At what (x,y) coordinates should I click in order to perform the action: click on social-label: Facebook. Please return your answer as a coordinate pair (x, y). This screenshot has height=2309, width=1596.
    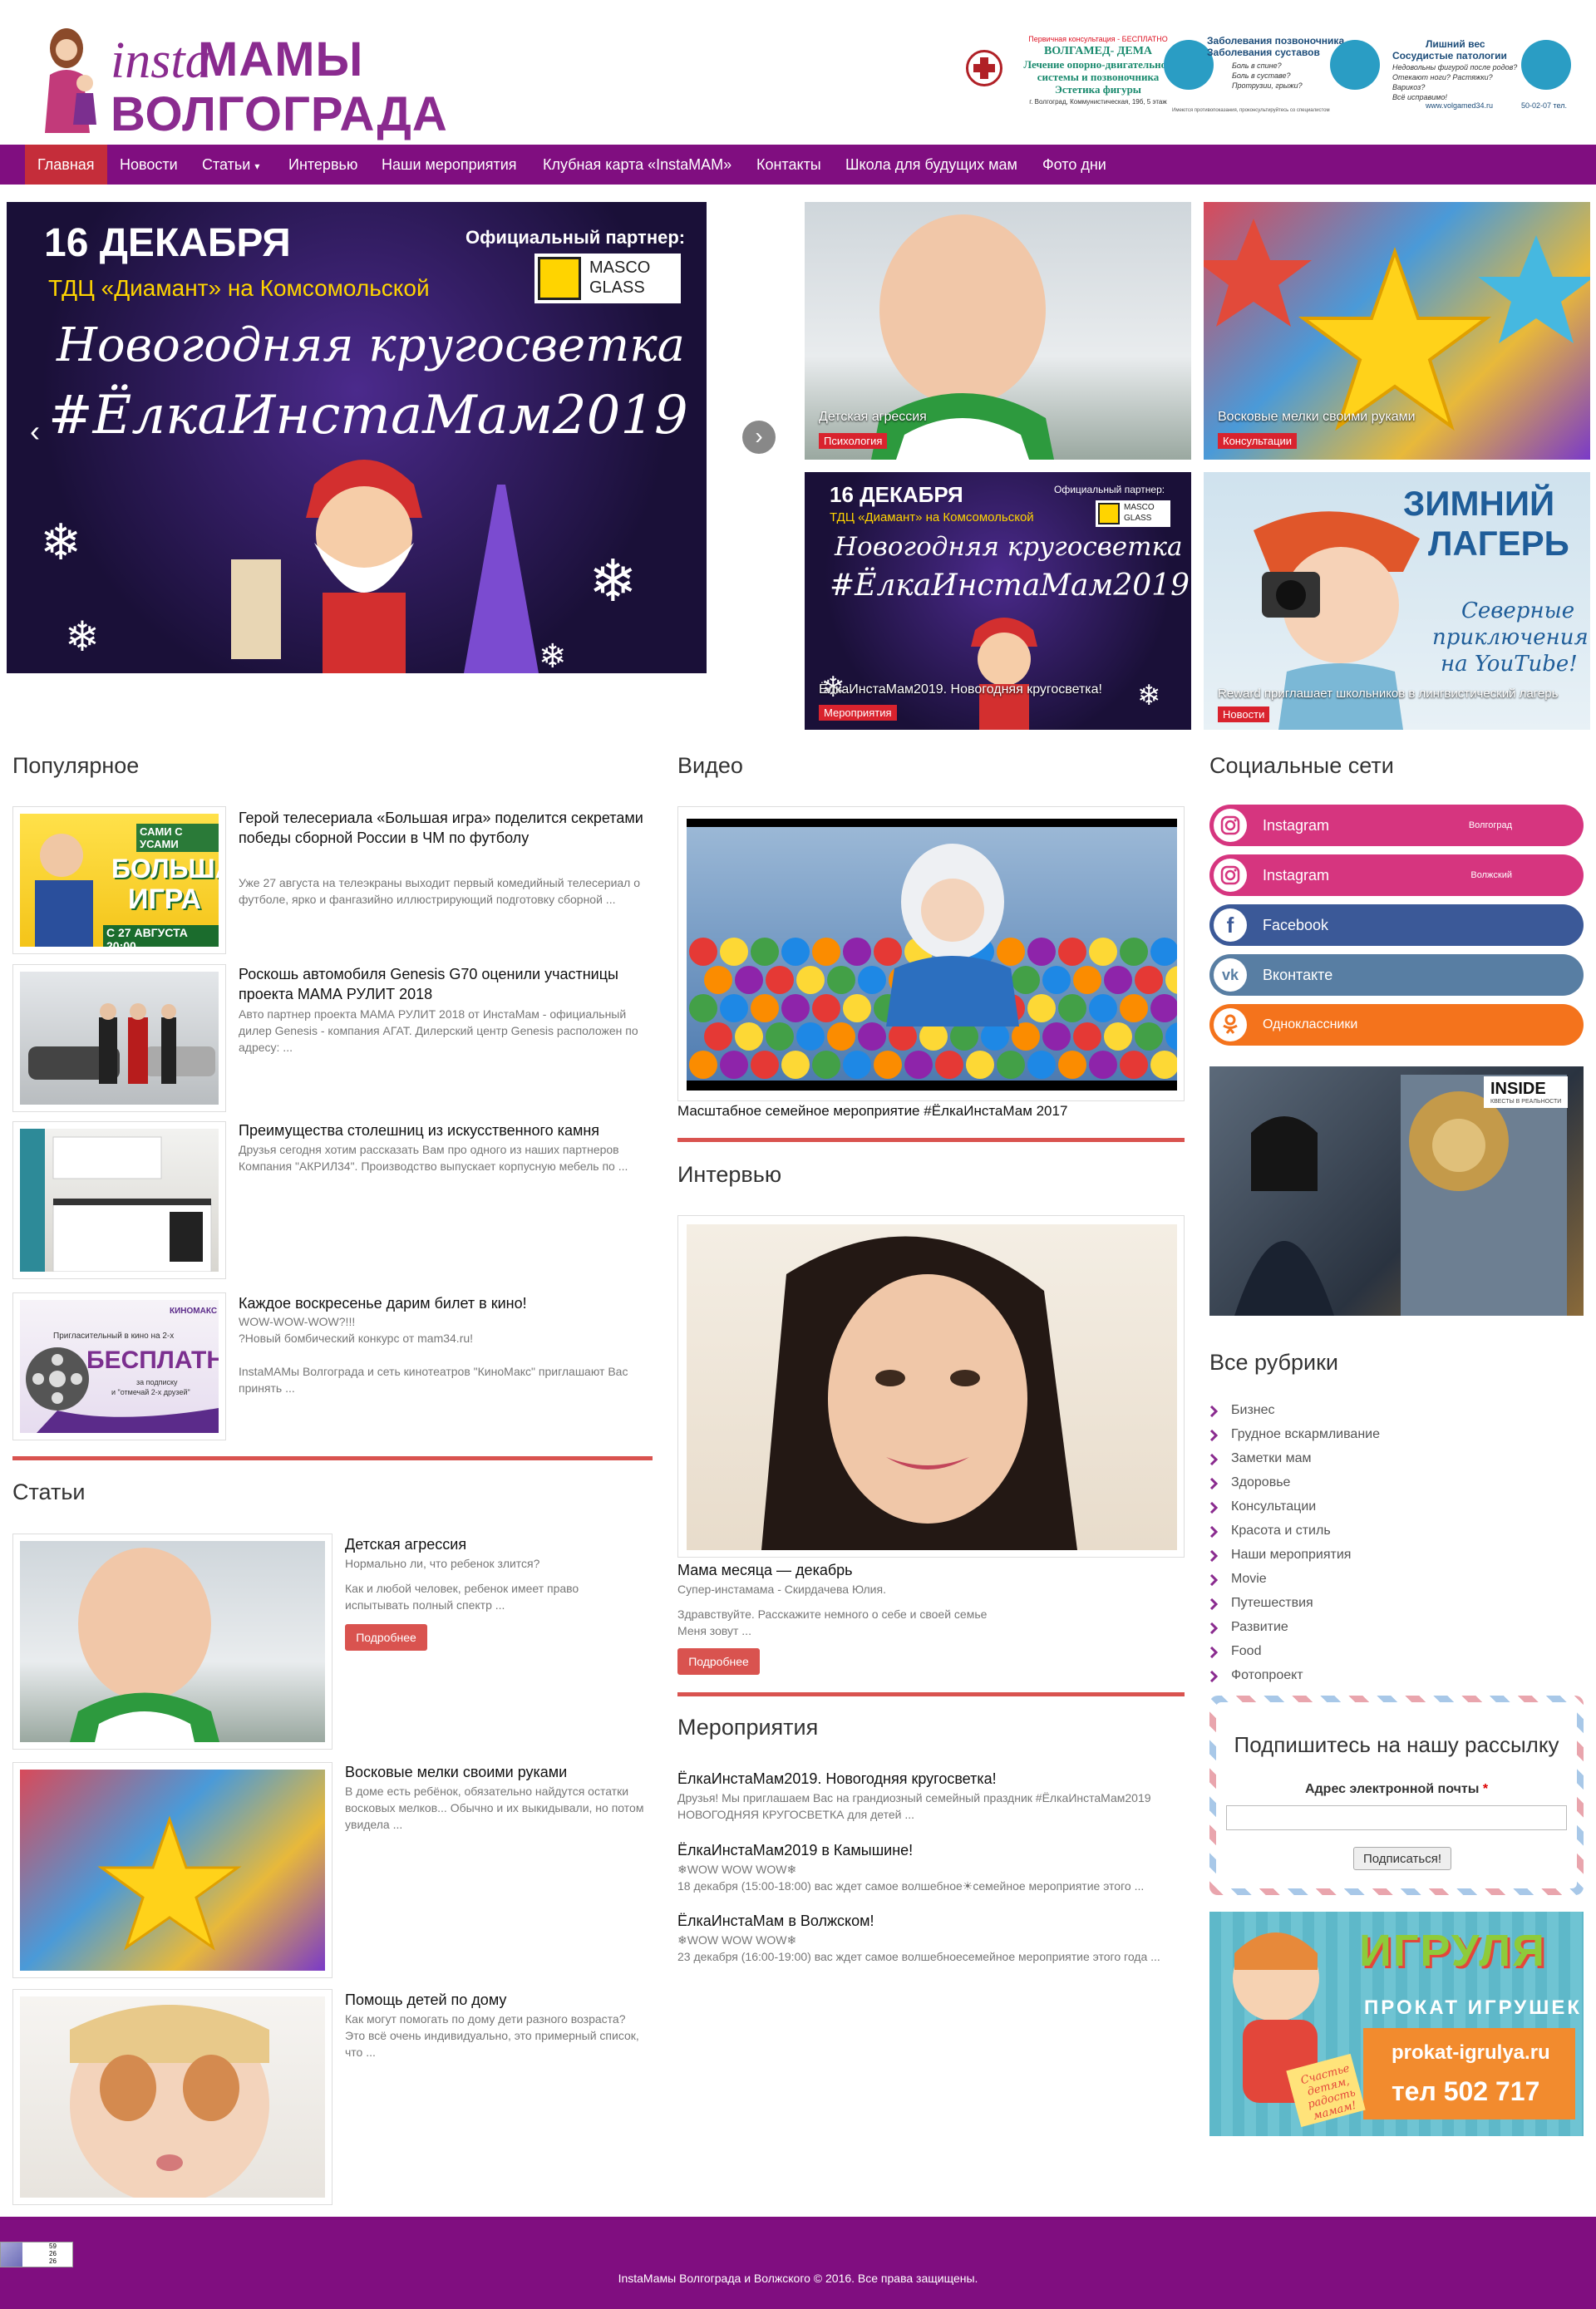
    Looking at the image, I should click on (1296, 925).